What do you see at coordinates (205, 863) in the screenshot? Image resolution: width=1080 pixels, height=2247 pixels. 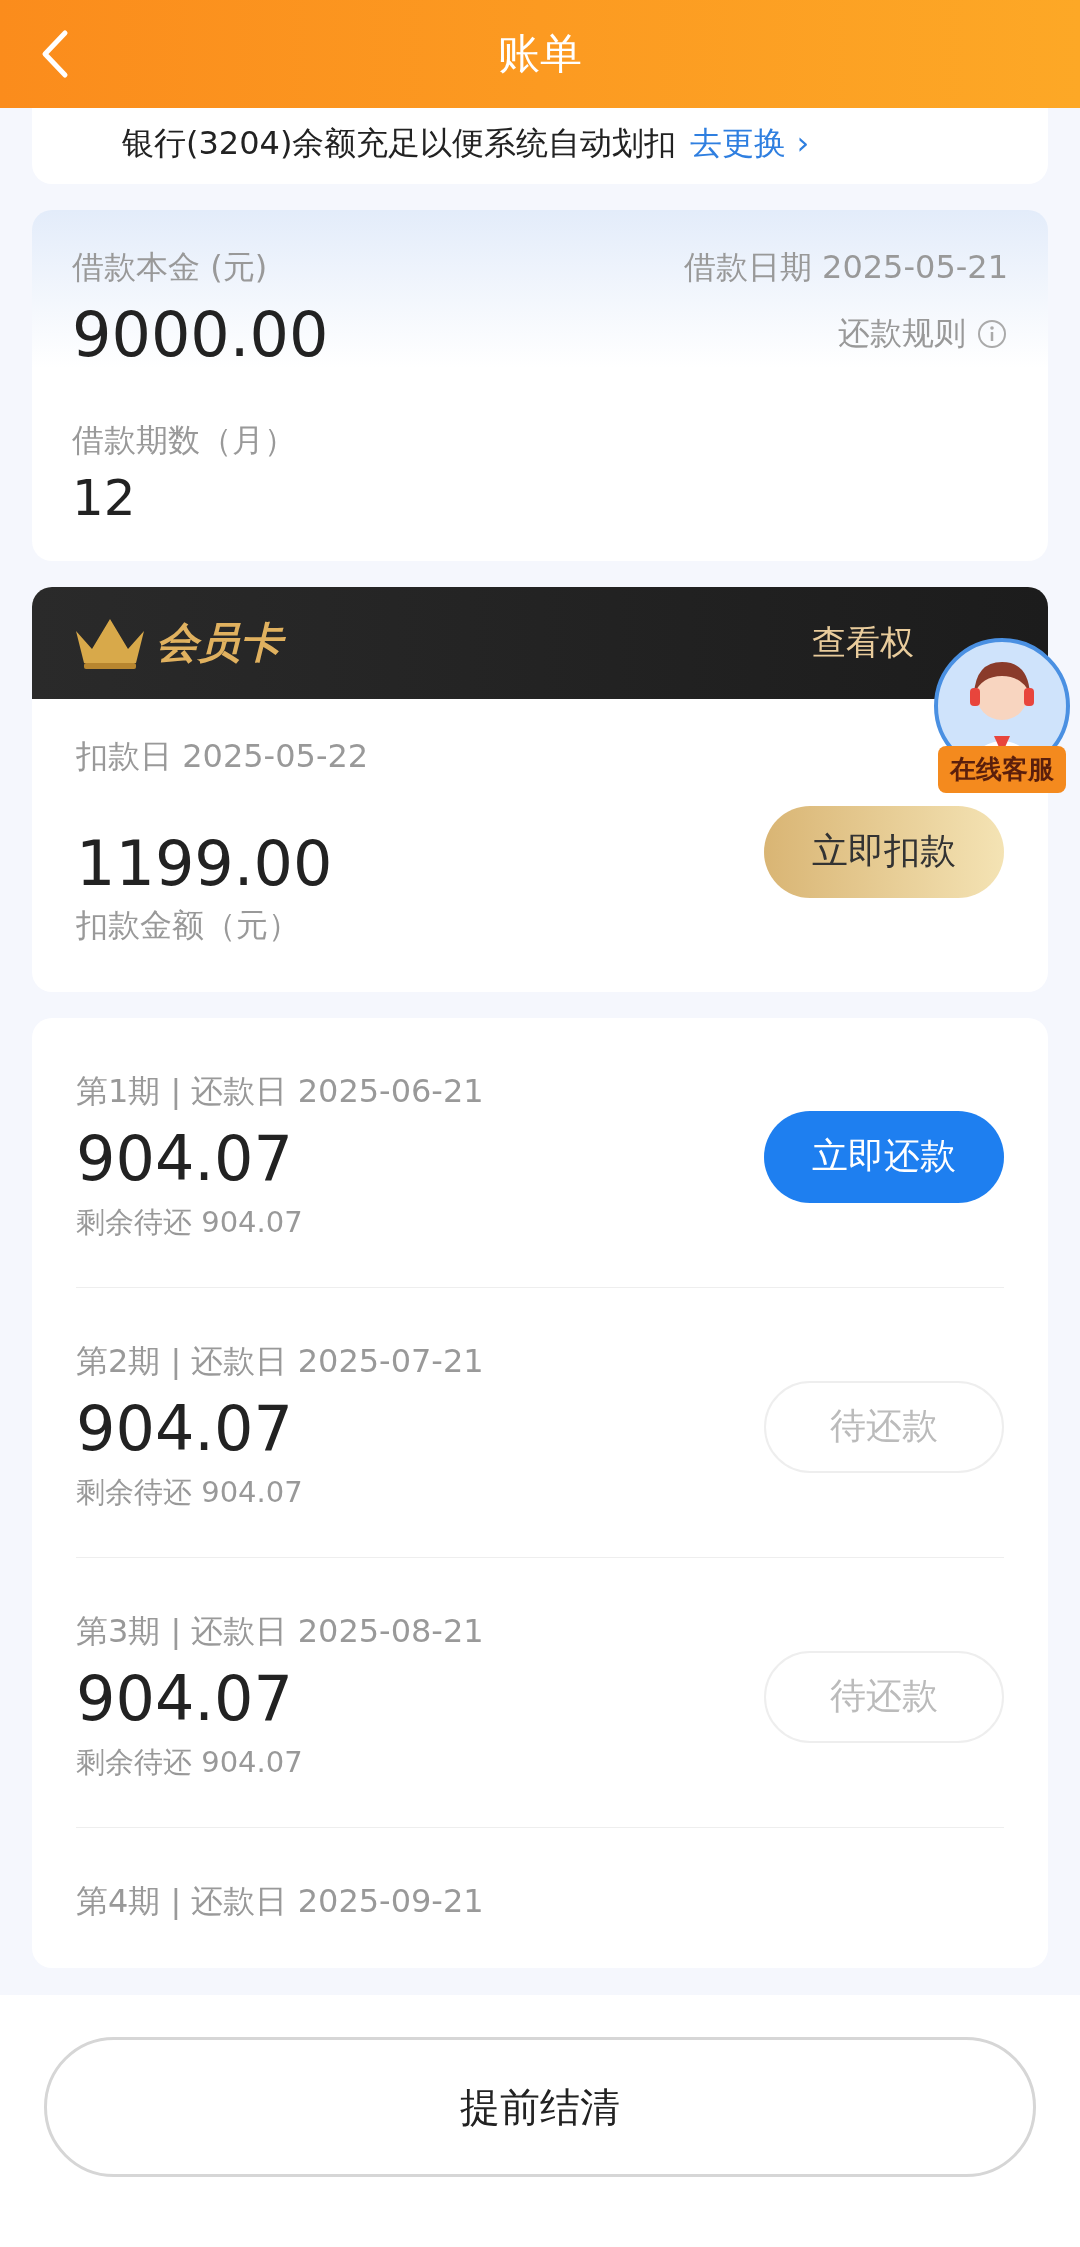 I see `deduct-amount: 1199.00` at bounding box center [205, 863].